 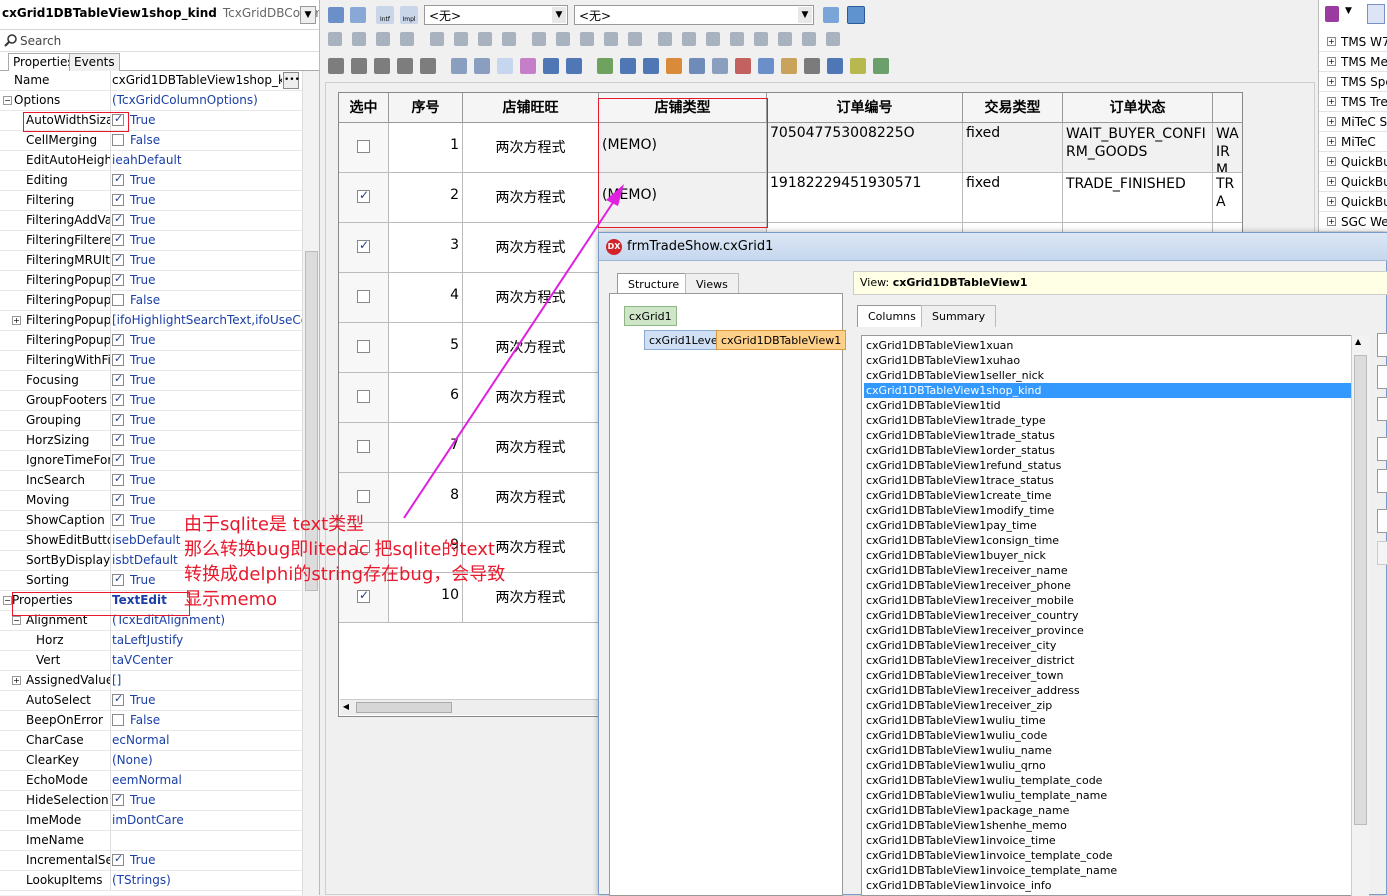 What do you see at coordinates (385, 15) in the screenshot?
I see `intf-button: Intf` at bounding box center [385, 15].